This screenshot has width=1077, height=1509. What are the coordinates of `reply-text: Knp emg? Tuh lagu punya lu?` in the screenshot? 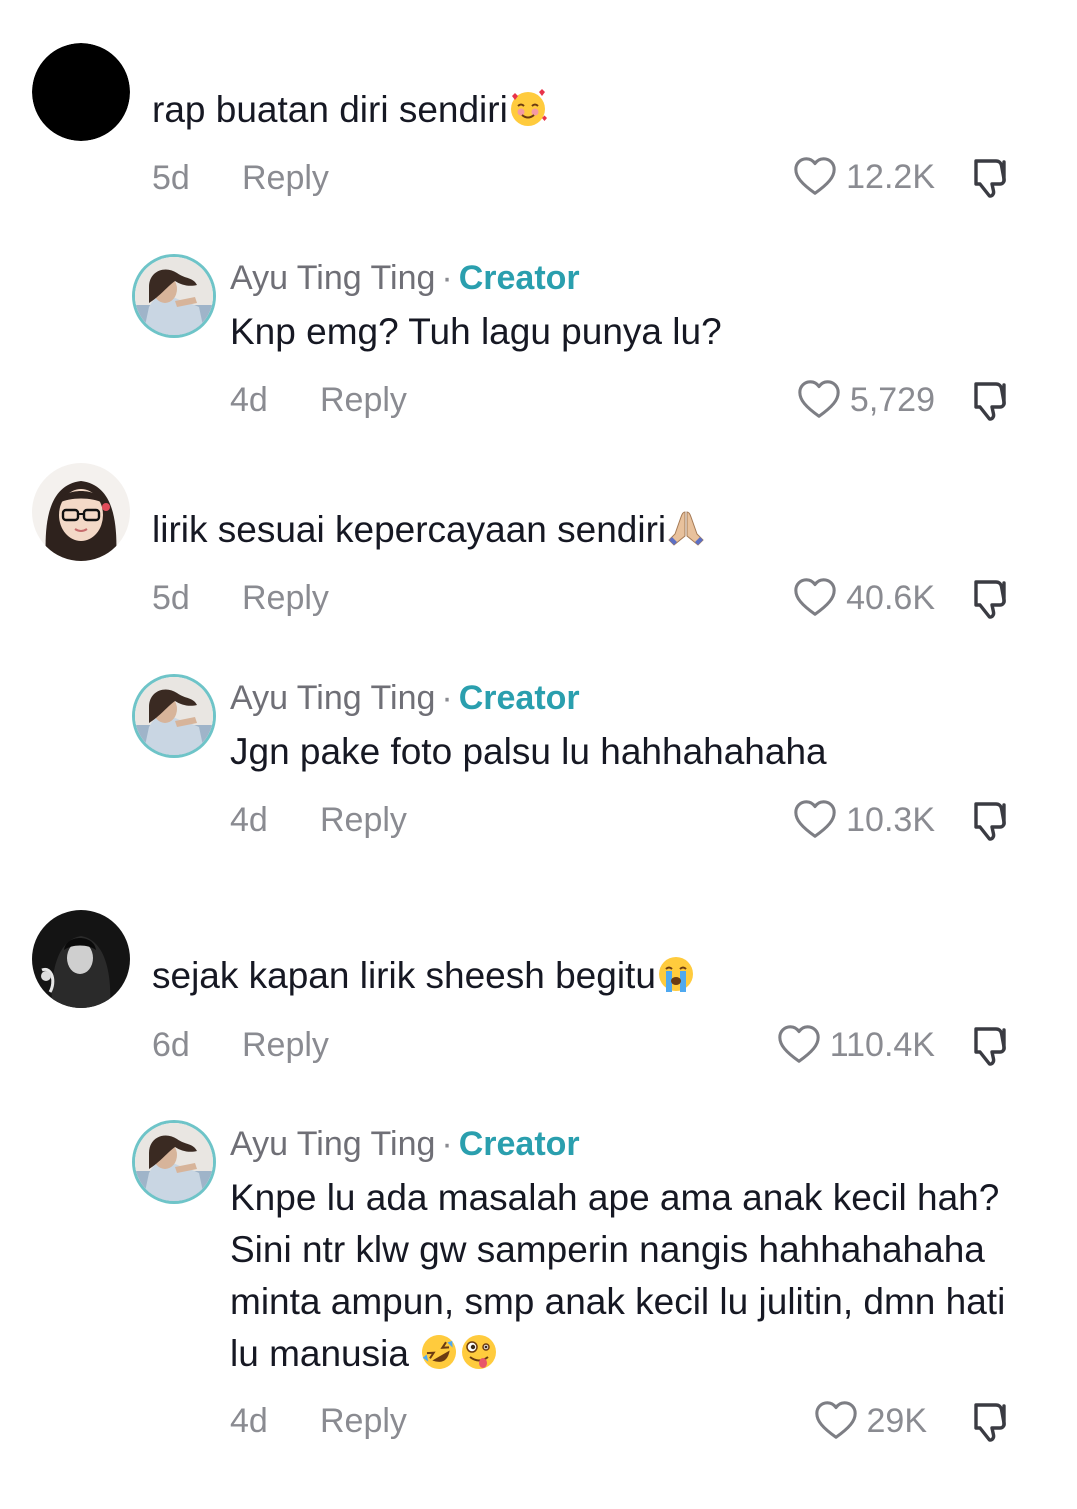 It's located at (476, 331).